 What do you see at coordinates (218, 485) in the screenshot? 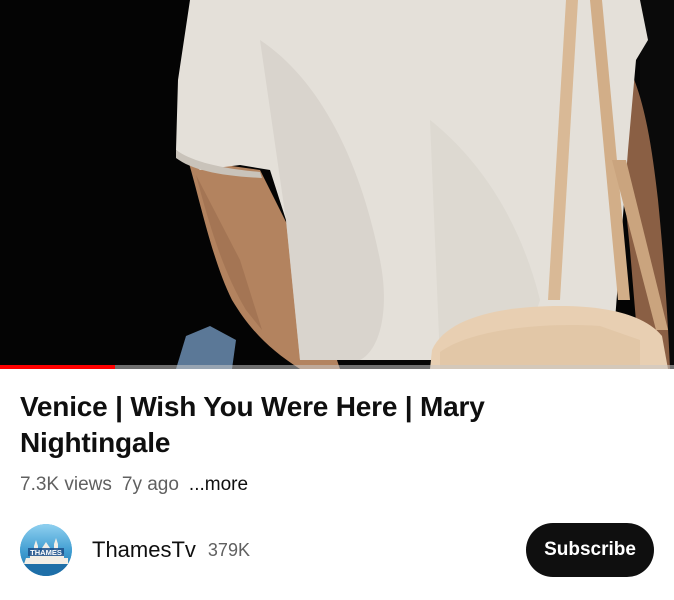
I see `more-button: ...more` at bounding box center [218, 485].